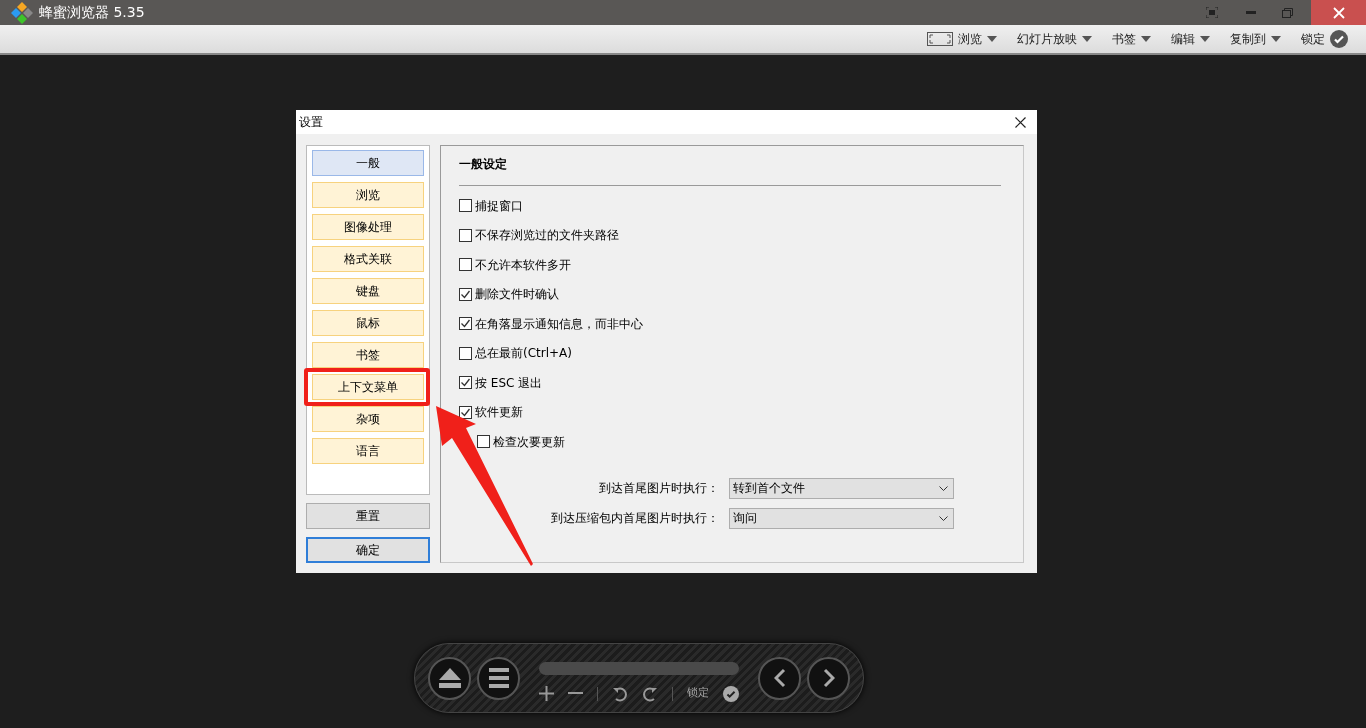 The image size is (1366, 728). Describe the element at coordinates (523, 354) in the screenshot. I see `option-label: 总在最前(Ctrl+A)` at that location.